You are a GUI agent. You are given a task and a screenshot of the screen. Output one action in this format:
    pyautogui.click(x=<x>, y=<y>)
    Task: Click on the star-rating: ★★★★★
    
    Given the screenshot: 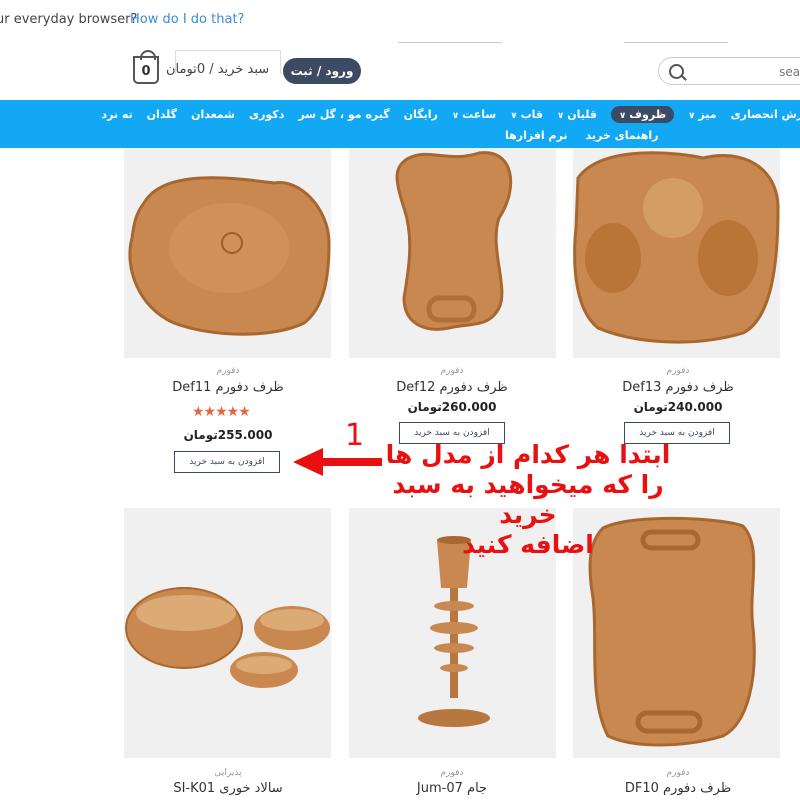 What is the action you would take?
    pyautogui.click(x=221, y=412)
    